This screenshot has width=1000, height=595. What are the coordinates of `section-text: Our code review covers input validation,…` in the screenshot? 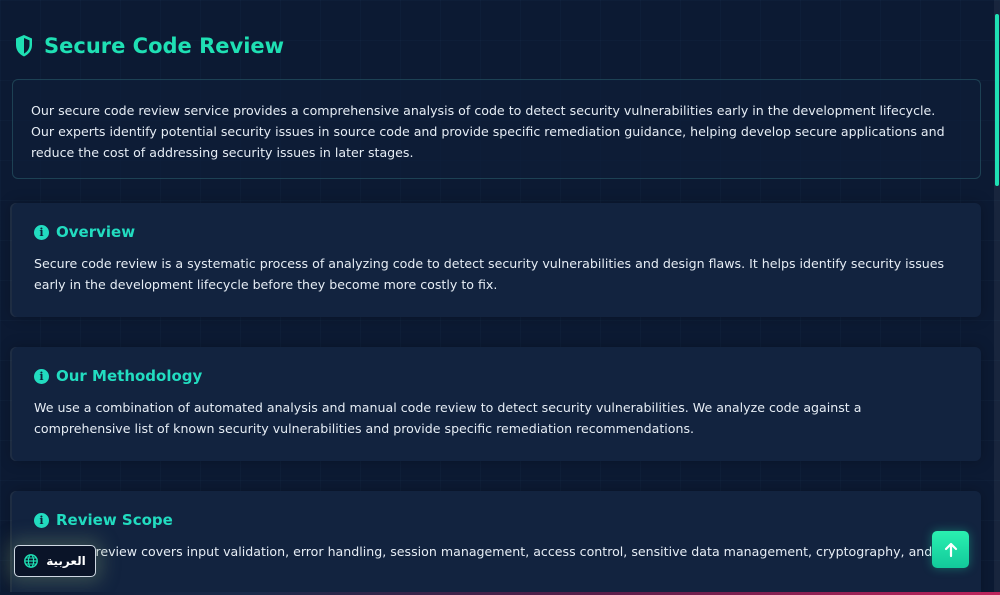 It's located at (486, 551).